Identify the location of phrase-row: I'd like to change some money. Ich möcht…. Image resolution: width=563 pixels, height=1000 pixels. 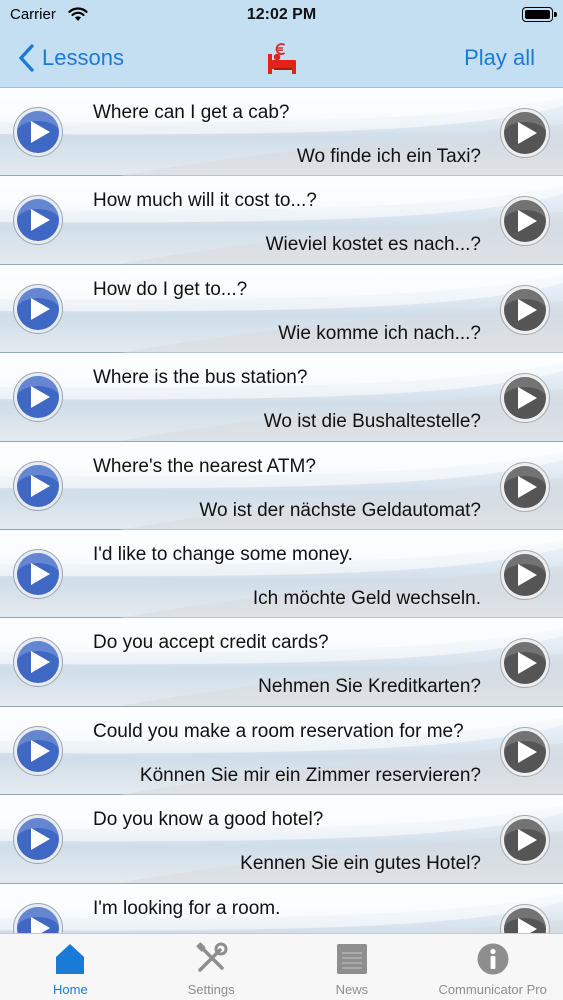
(281, 574).